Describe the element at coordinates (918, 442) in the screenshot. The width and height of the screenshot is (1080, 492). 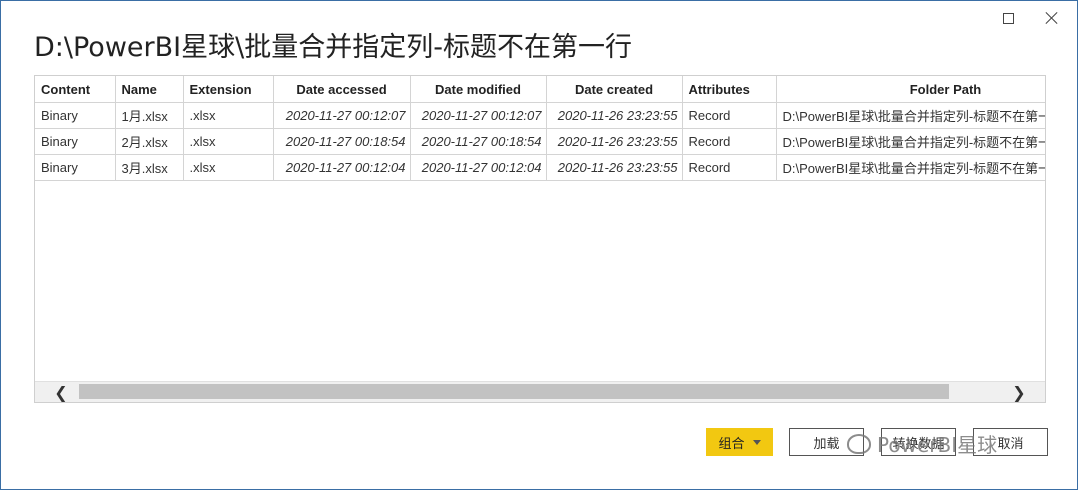
I see `transform-data-button: 转换数据` at that location.